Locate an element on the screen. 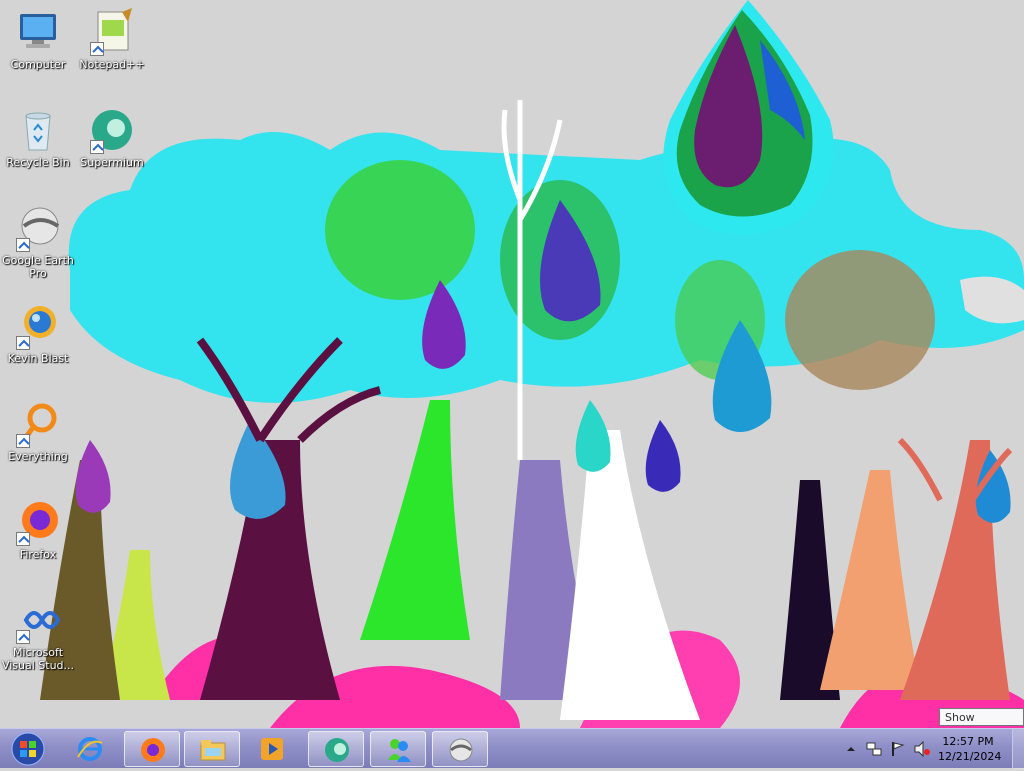 This screenshot has height=771, width=1024. desktop-icon-recycle-bin: Recycle Bin is located at coordinates (38, 137).